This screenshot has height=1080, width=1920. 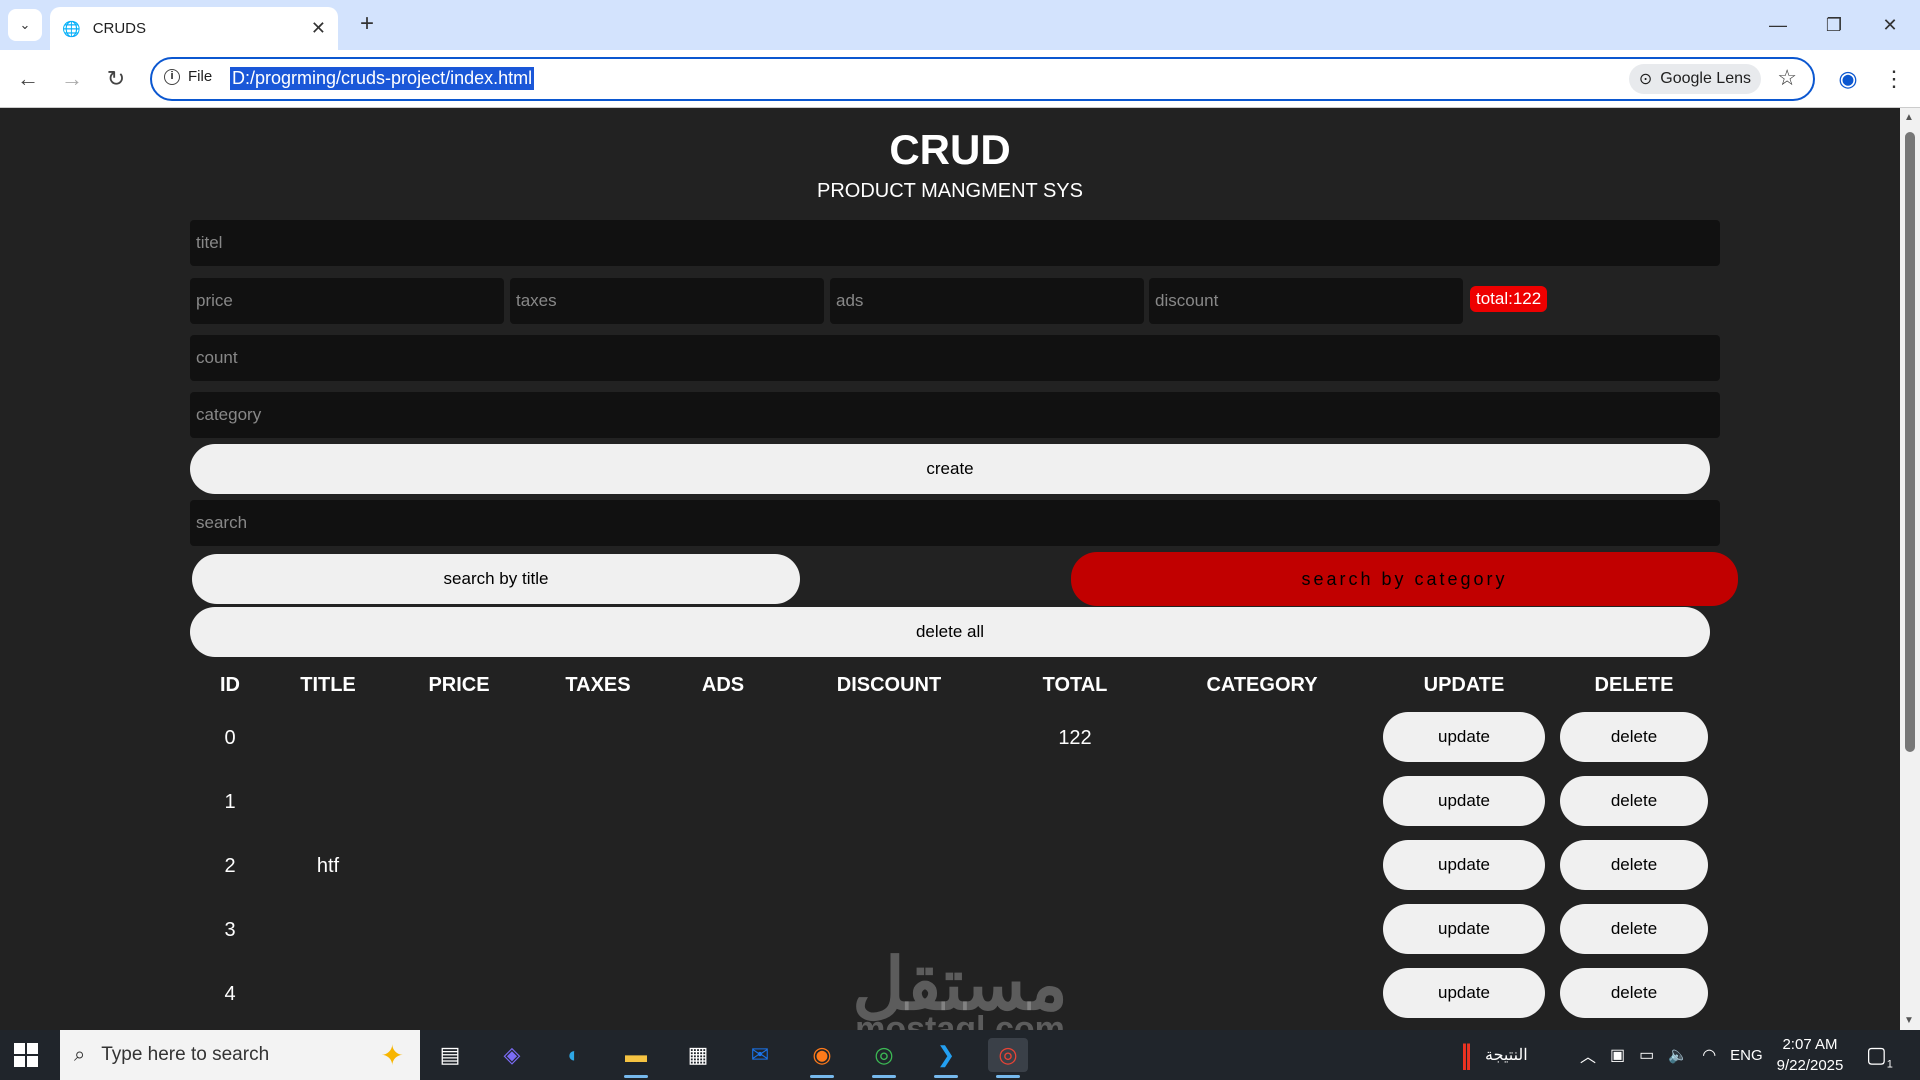 I want to click on column-header-update: UPDATE, so click(x=1464, y=685).